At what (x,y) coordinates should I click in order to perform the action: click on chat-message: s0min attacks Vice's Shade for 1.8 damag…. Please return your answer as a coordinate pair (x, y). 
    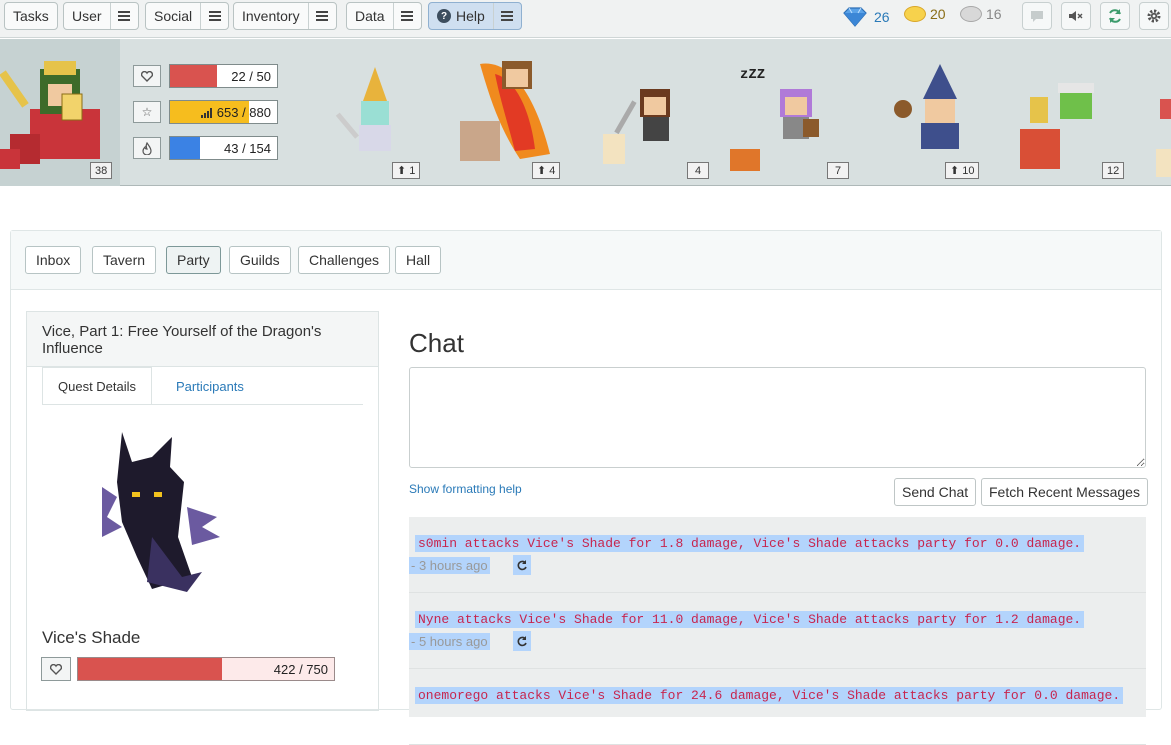
    Looking at the image, I should click on (777, 555).